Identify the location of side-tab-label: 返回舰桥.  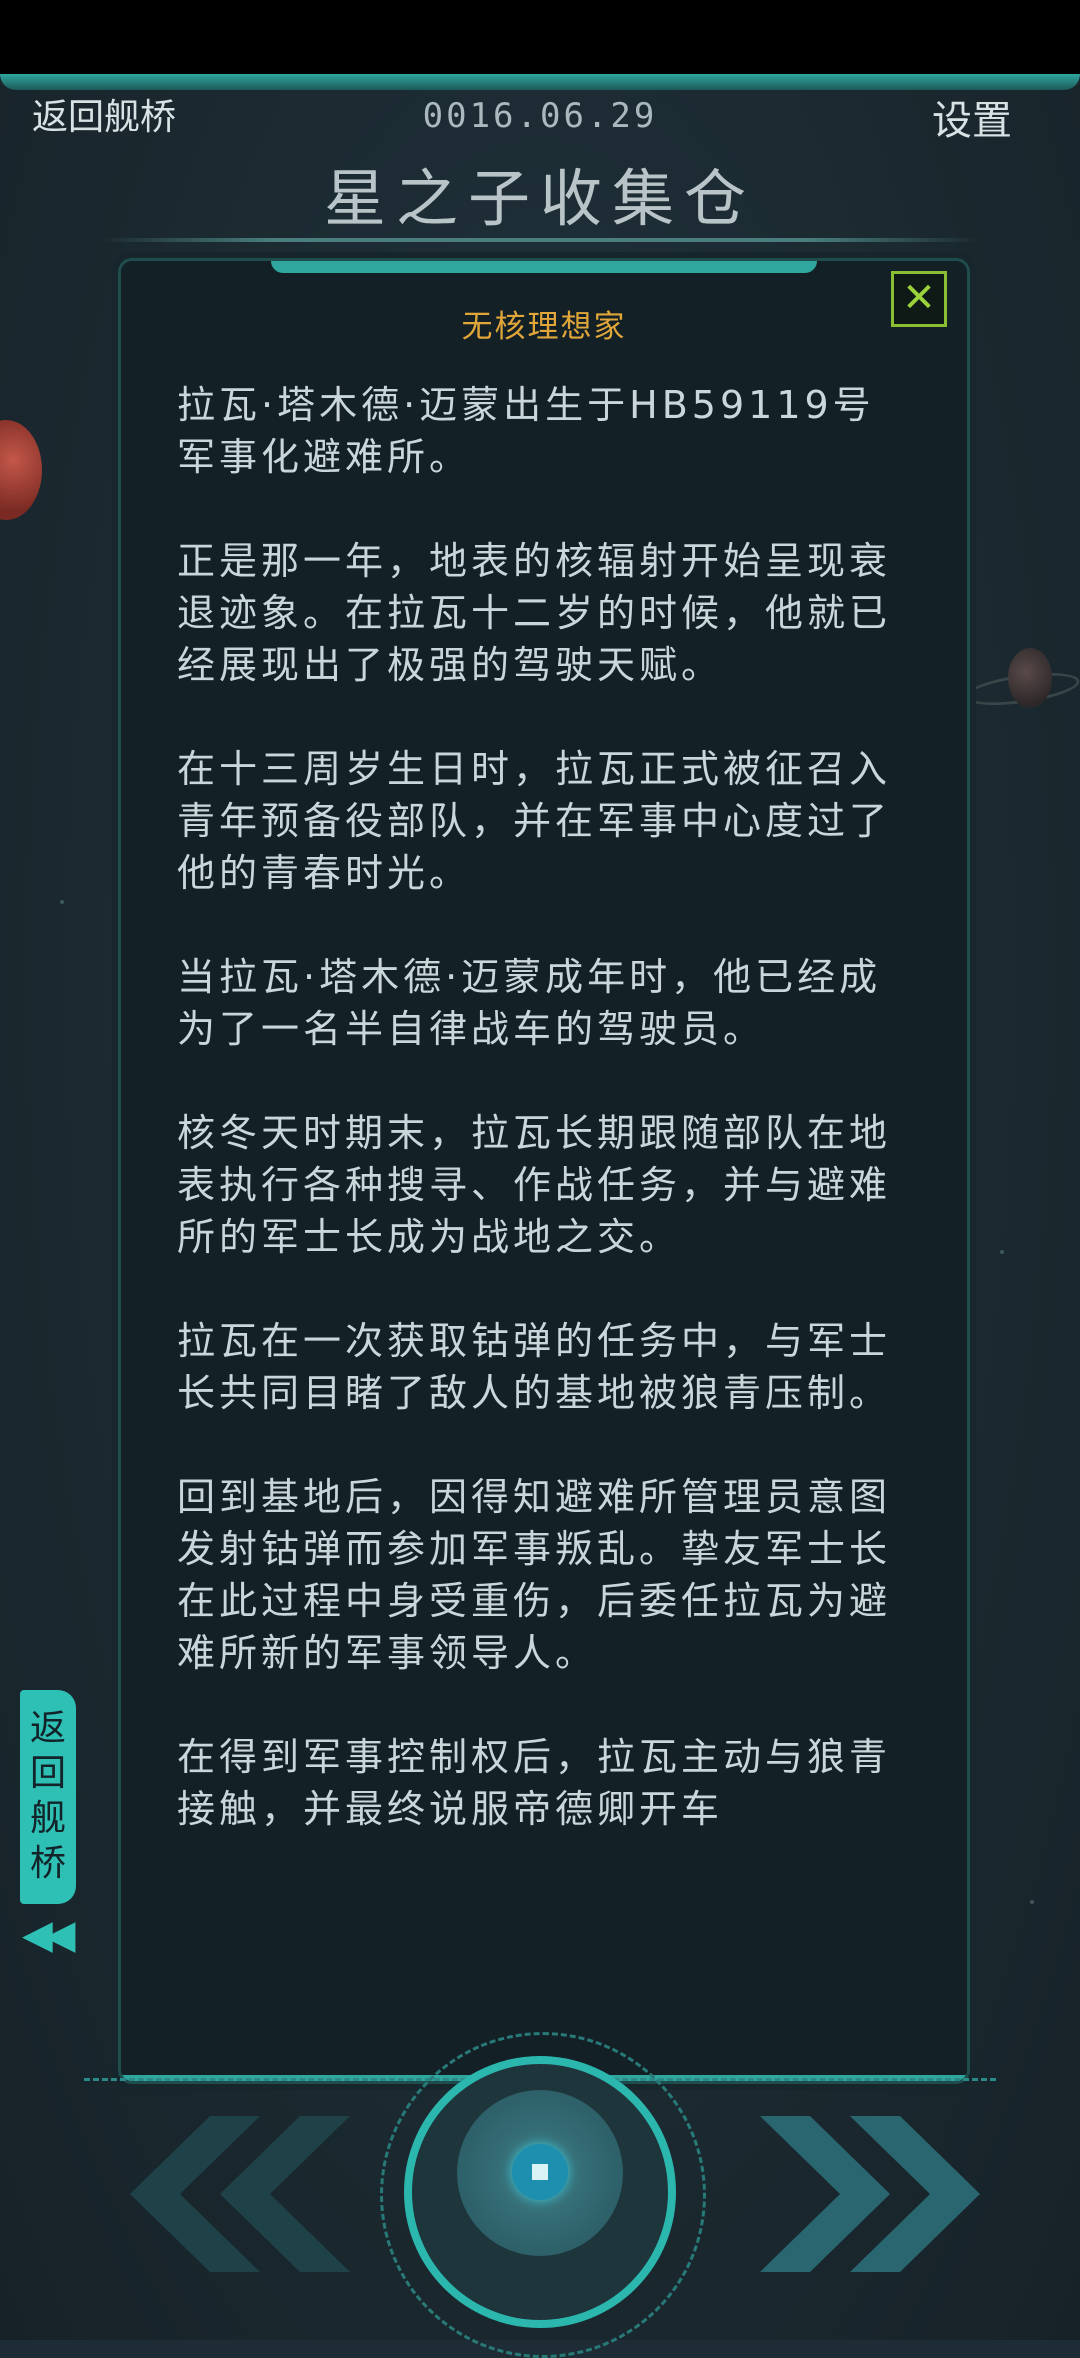
(47, 1796).